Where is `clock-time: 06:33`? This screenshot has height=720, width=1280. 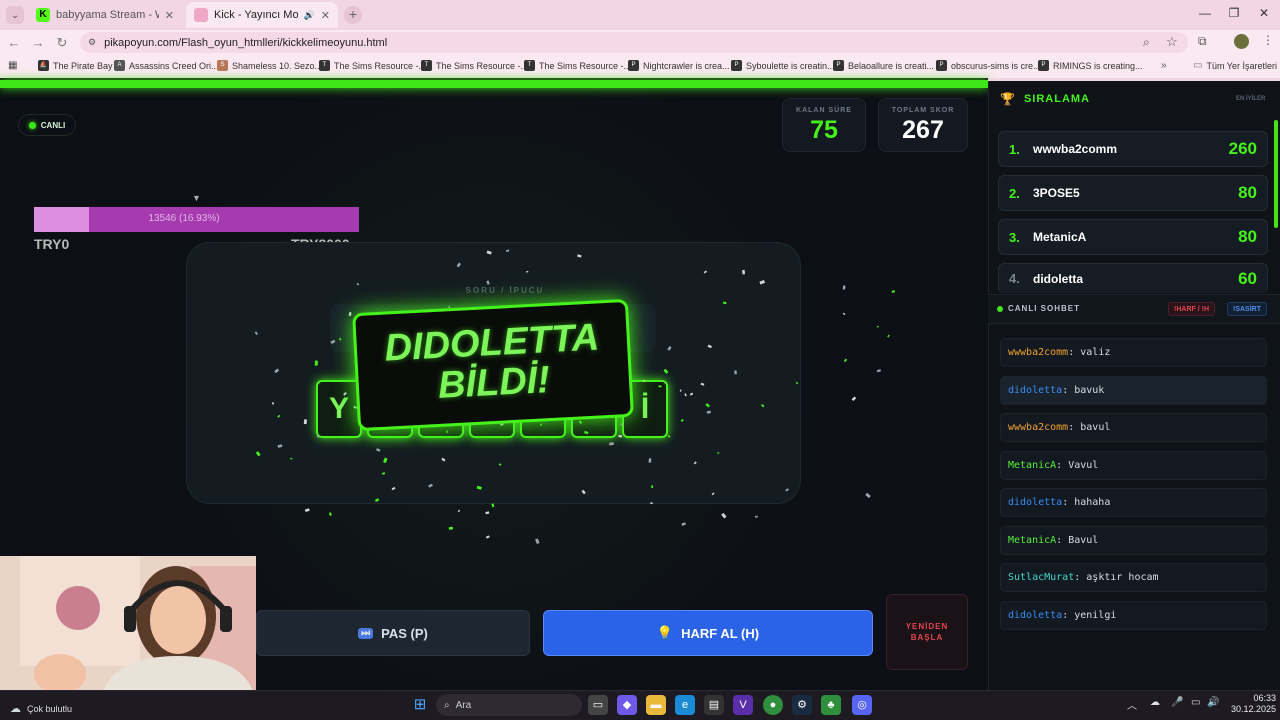 clock-time: 06:33 is located at coordinates (1264, 698).